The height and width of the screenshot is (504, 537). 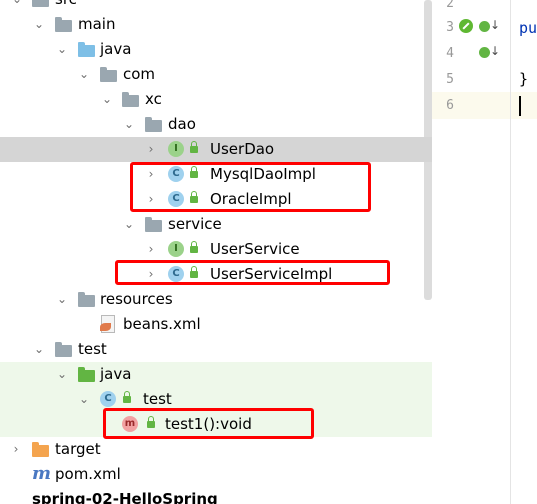 I want to click on tree-item-label: service, so click(x=195, y=224).